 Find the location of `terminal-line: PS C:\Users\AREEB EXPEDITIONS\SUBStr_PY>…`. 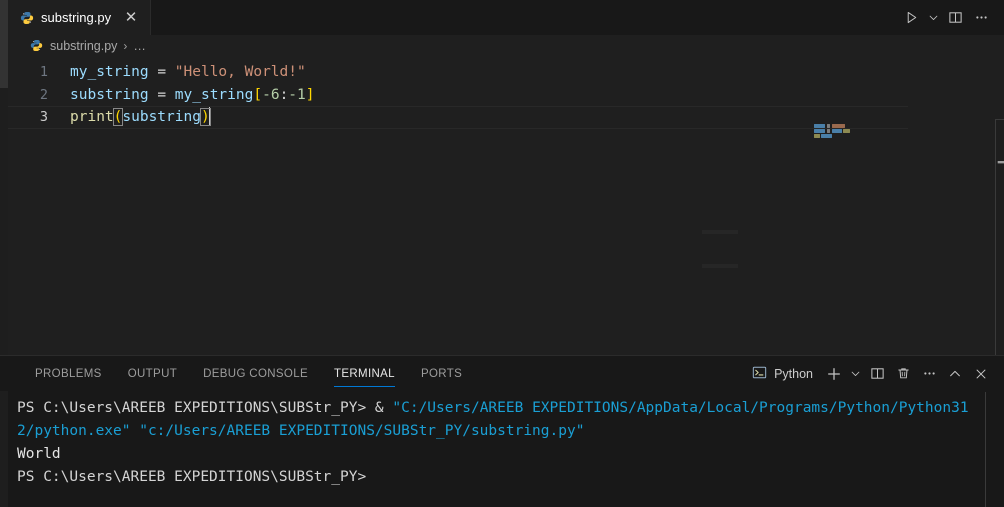

terminal-line: PS C:\Users\AREEB EXPEDITIONS\SUBStr_PY>… is located at coordinates (497, 420).